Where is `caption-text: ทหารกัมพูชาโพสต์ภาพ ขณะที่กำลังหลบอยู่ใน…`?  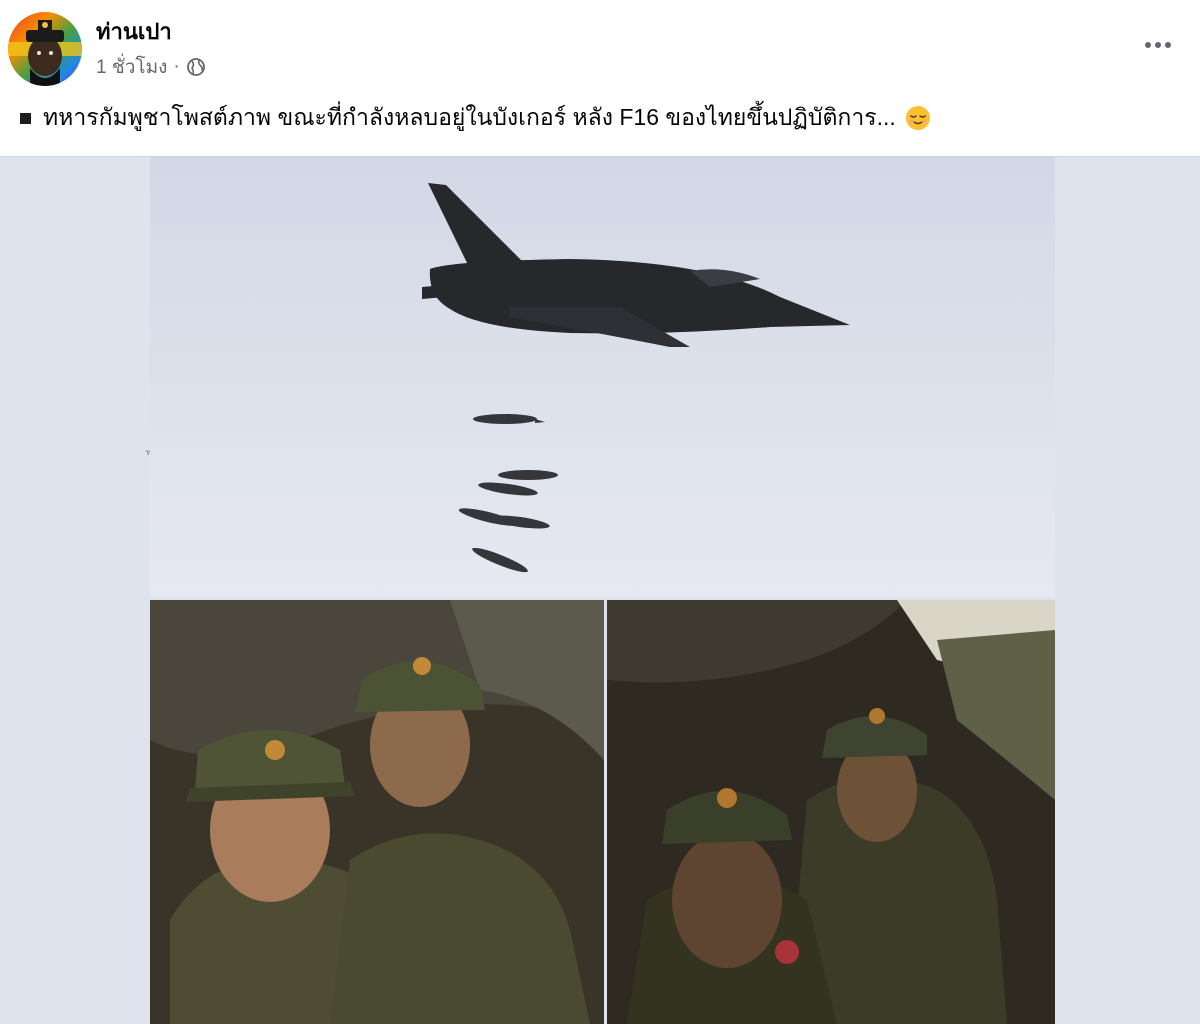
caption-text: ทหารกัมพูชาโพสต์ภาพ ขณะที่กำลังหลบอยู่ใน… is located at coordinates (469, 117).